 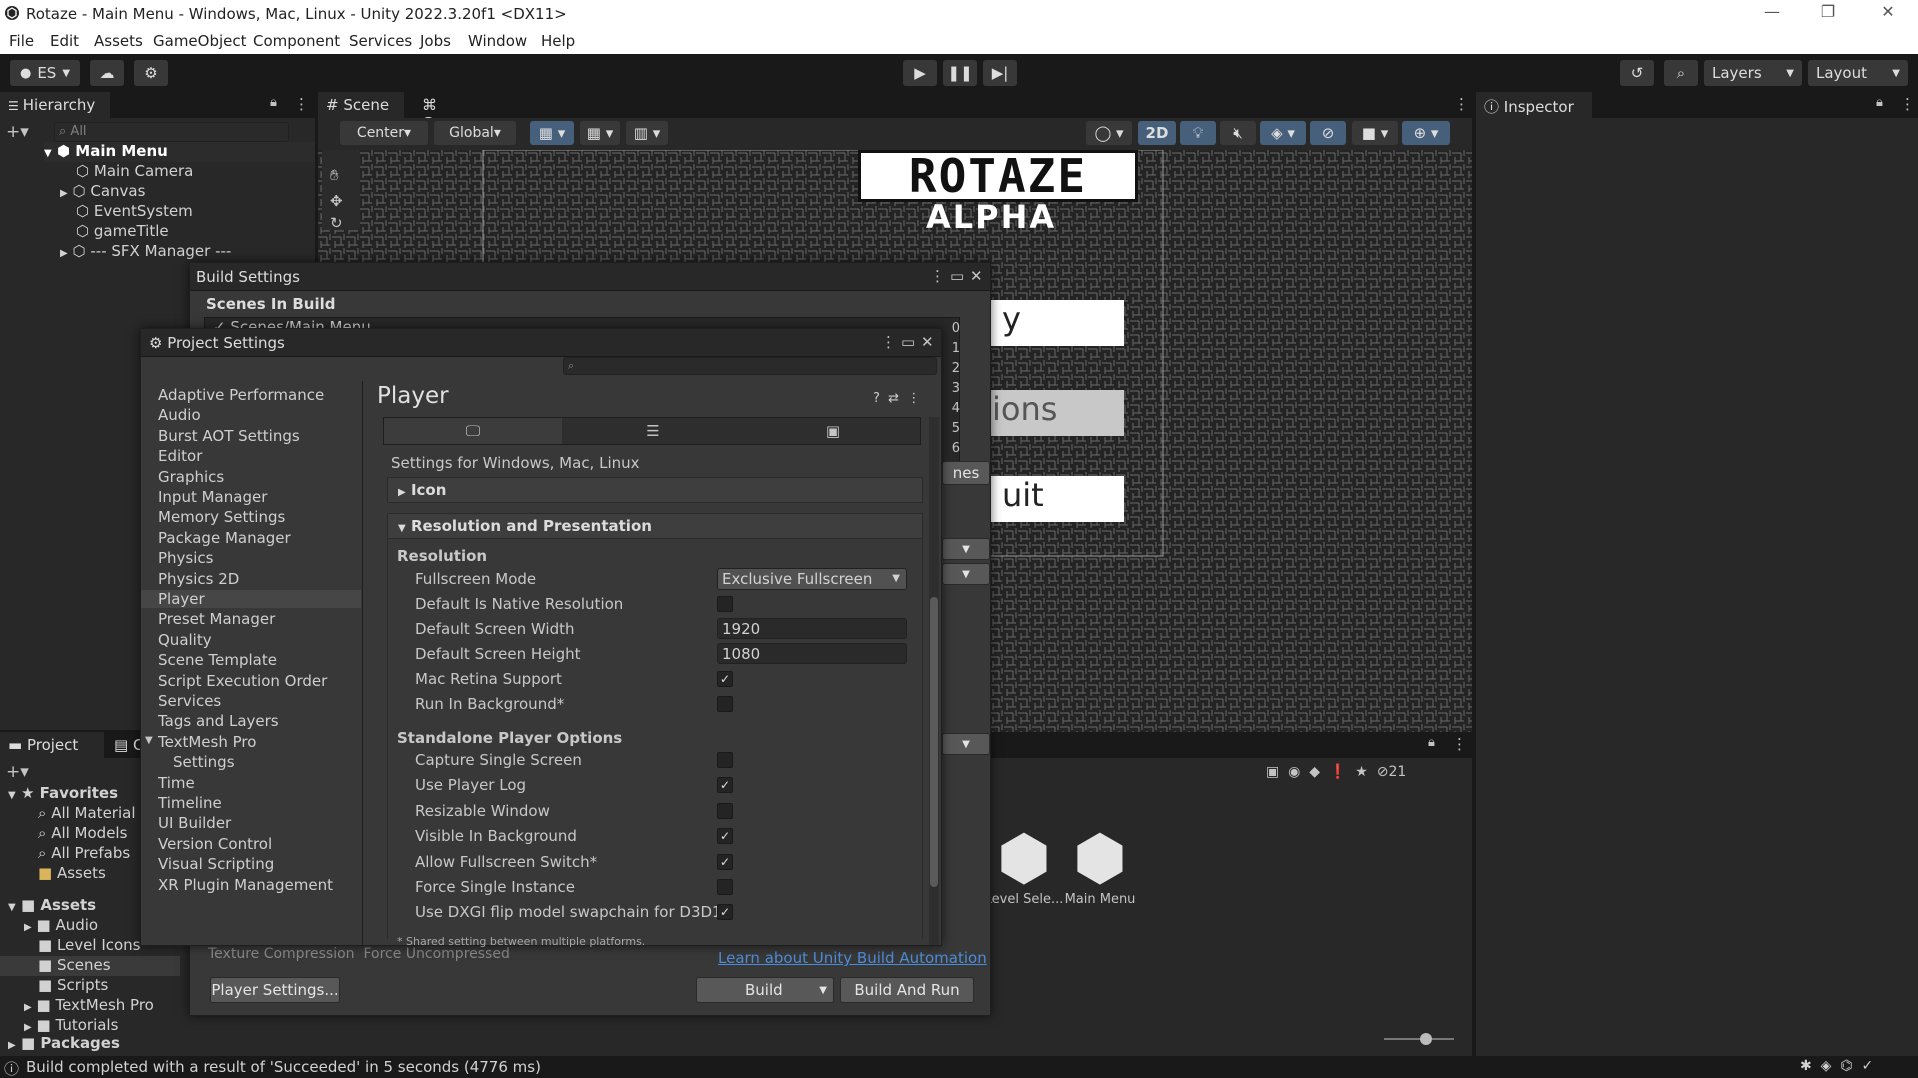 What do you see at coordinates (475, 133) in the screenshot?
I see `global-dropdown: Global ▾` at bounding box center [475, 133].